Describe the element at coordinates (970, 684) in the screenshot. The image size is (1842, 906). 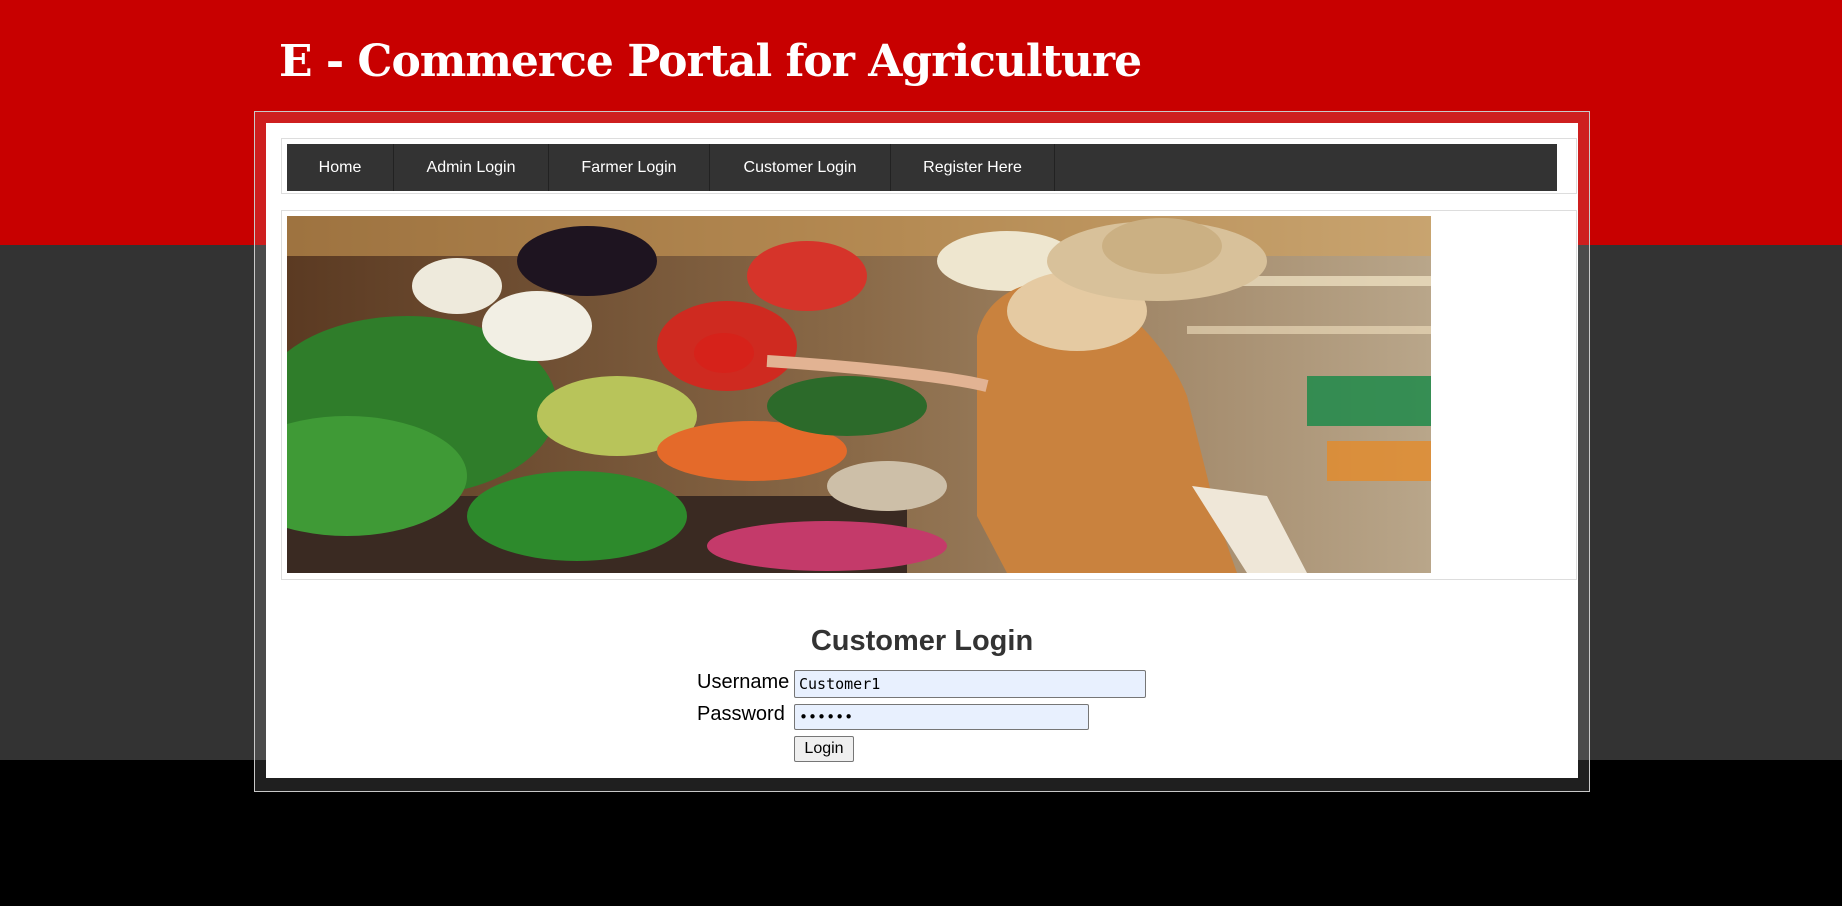
I see `username-input: Customer1` at that location.